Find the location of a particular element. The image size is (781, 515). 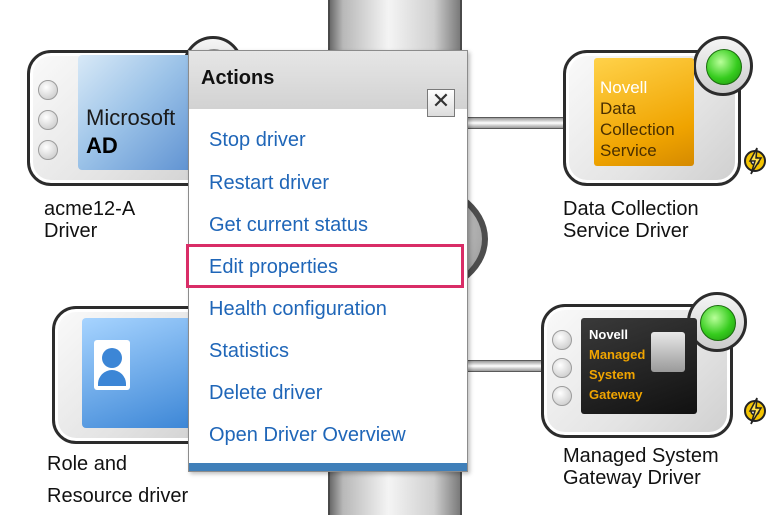

close-icon: ✕ is located at coordinates (441, 101).